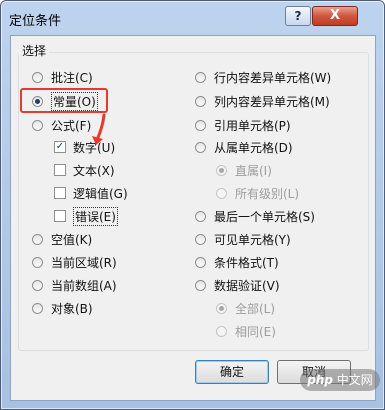  What do you see at coordinates (232, 372) in the screenshot?
I see `ok-button: 确定` at bounding box center [232, 372].